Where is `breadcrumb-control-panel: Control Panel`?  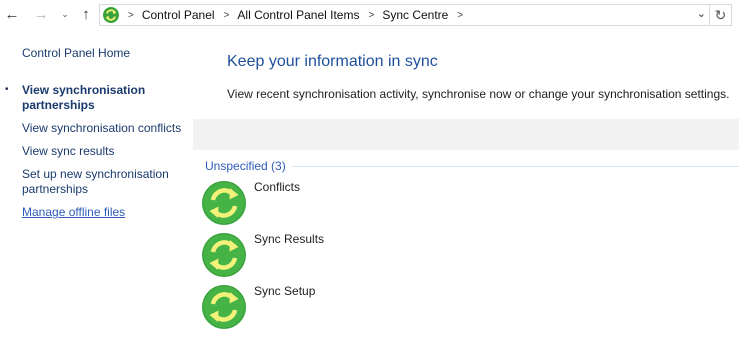
breadcrumb-control-panel: Control Panel is located at coordinates (178, 15).